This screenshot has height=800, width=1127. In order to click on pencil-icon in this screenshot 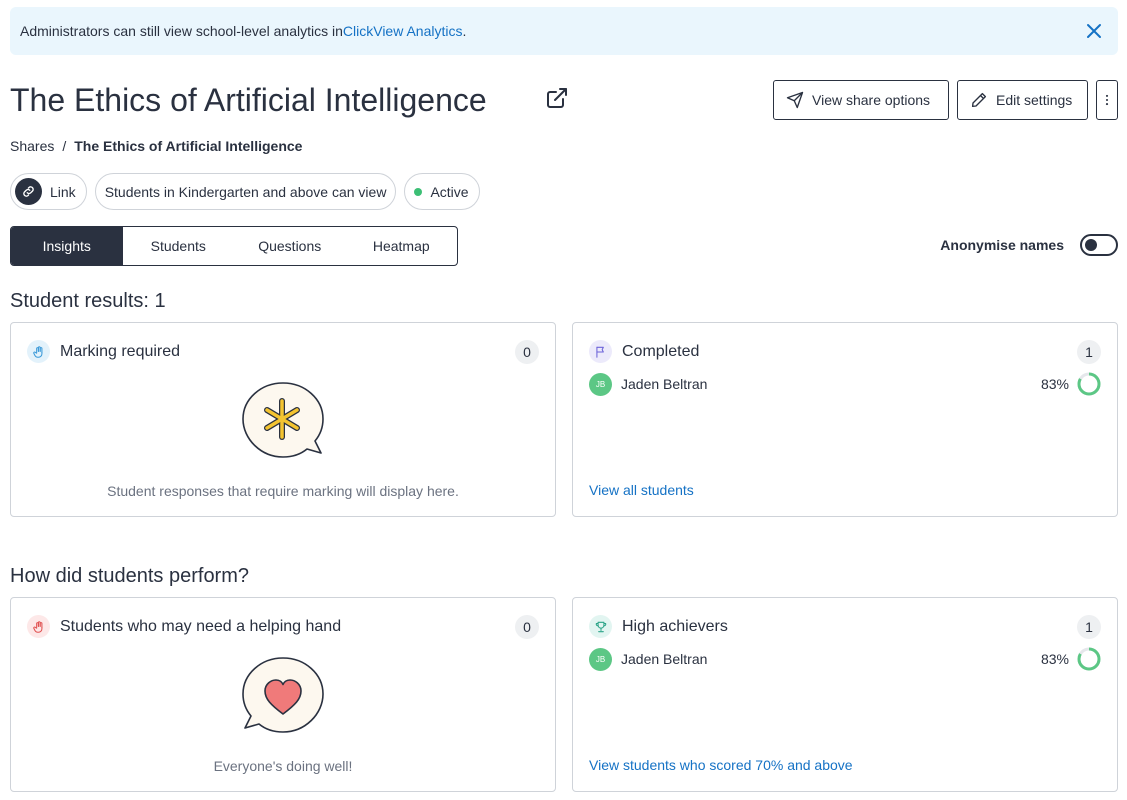, I will do `click(979, 100)`.